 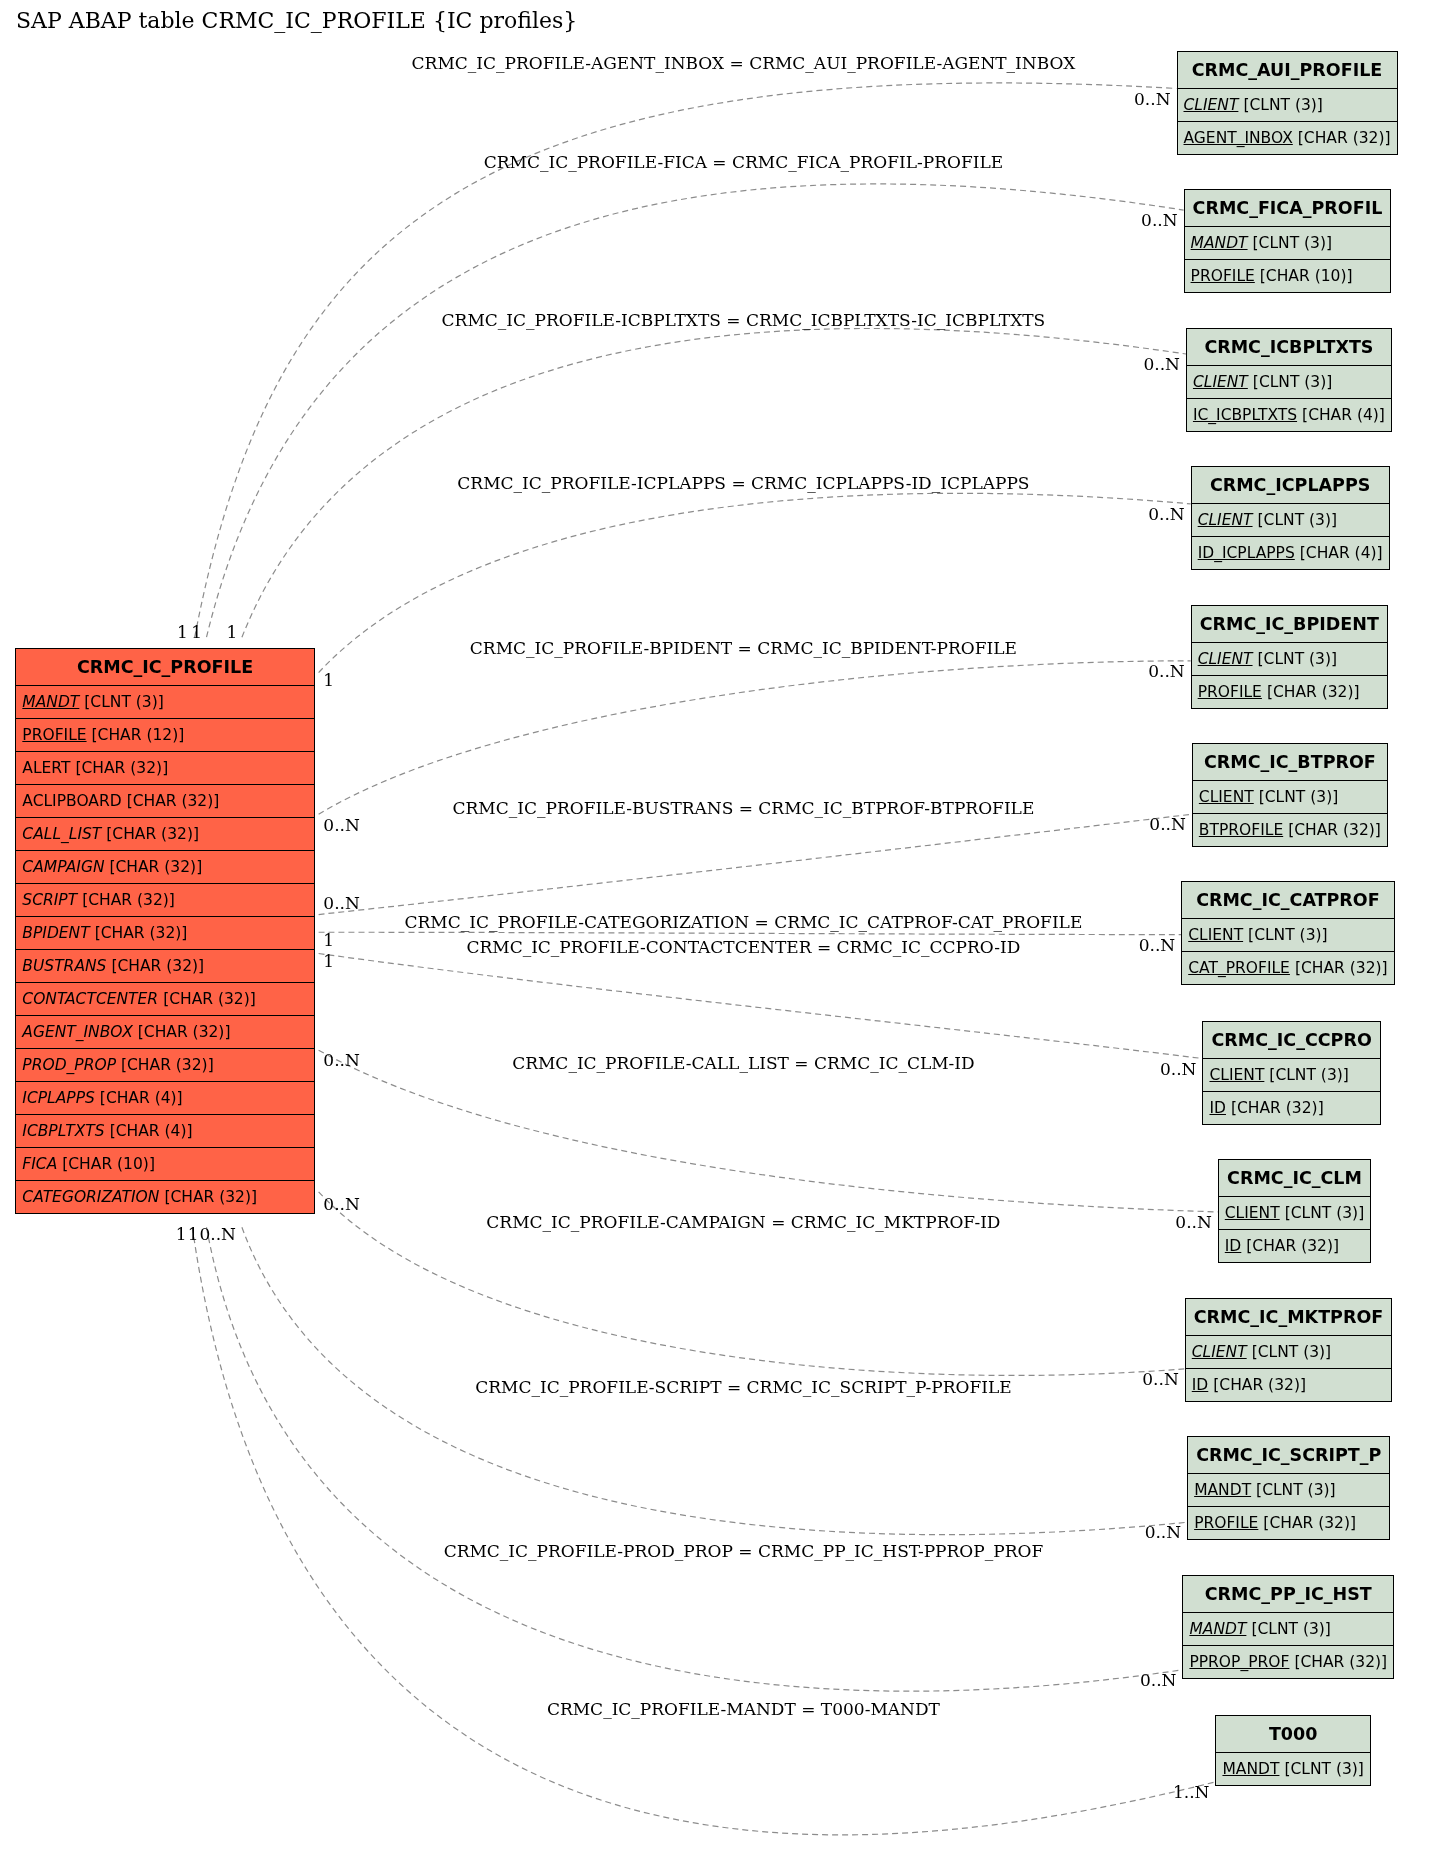 What do you see at coordinates (743, 1387) in the screenshot?
I see `relation-label: CRMC_IC_PROFILE-SCRIPT = CRMC_IC_SCRIPT_P-PROFILE` at bounding box center [743, 1387].